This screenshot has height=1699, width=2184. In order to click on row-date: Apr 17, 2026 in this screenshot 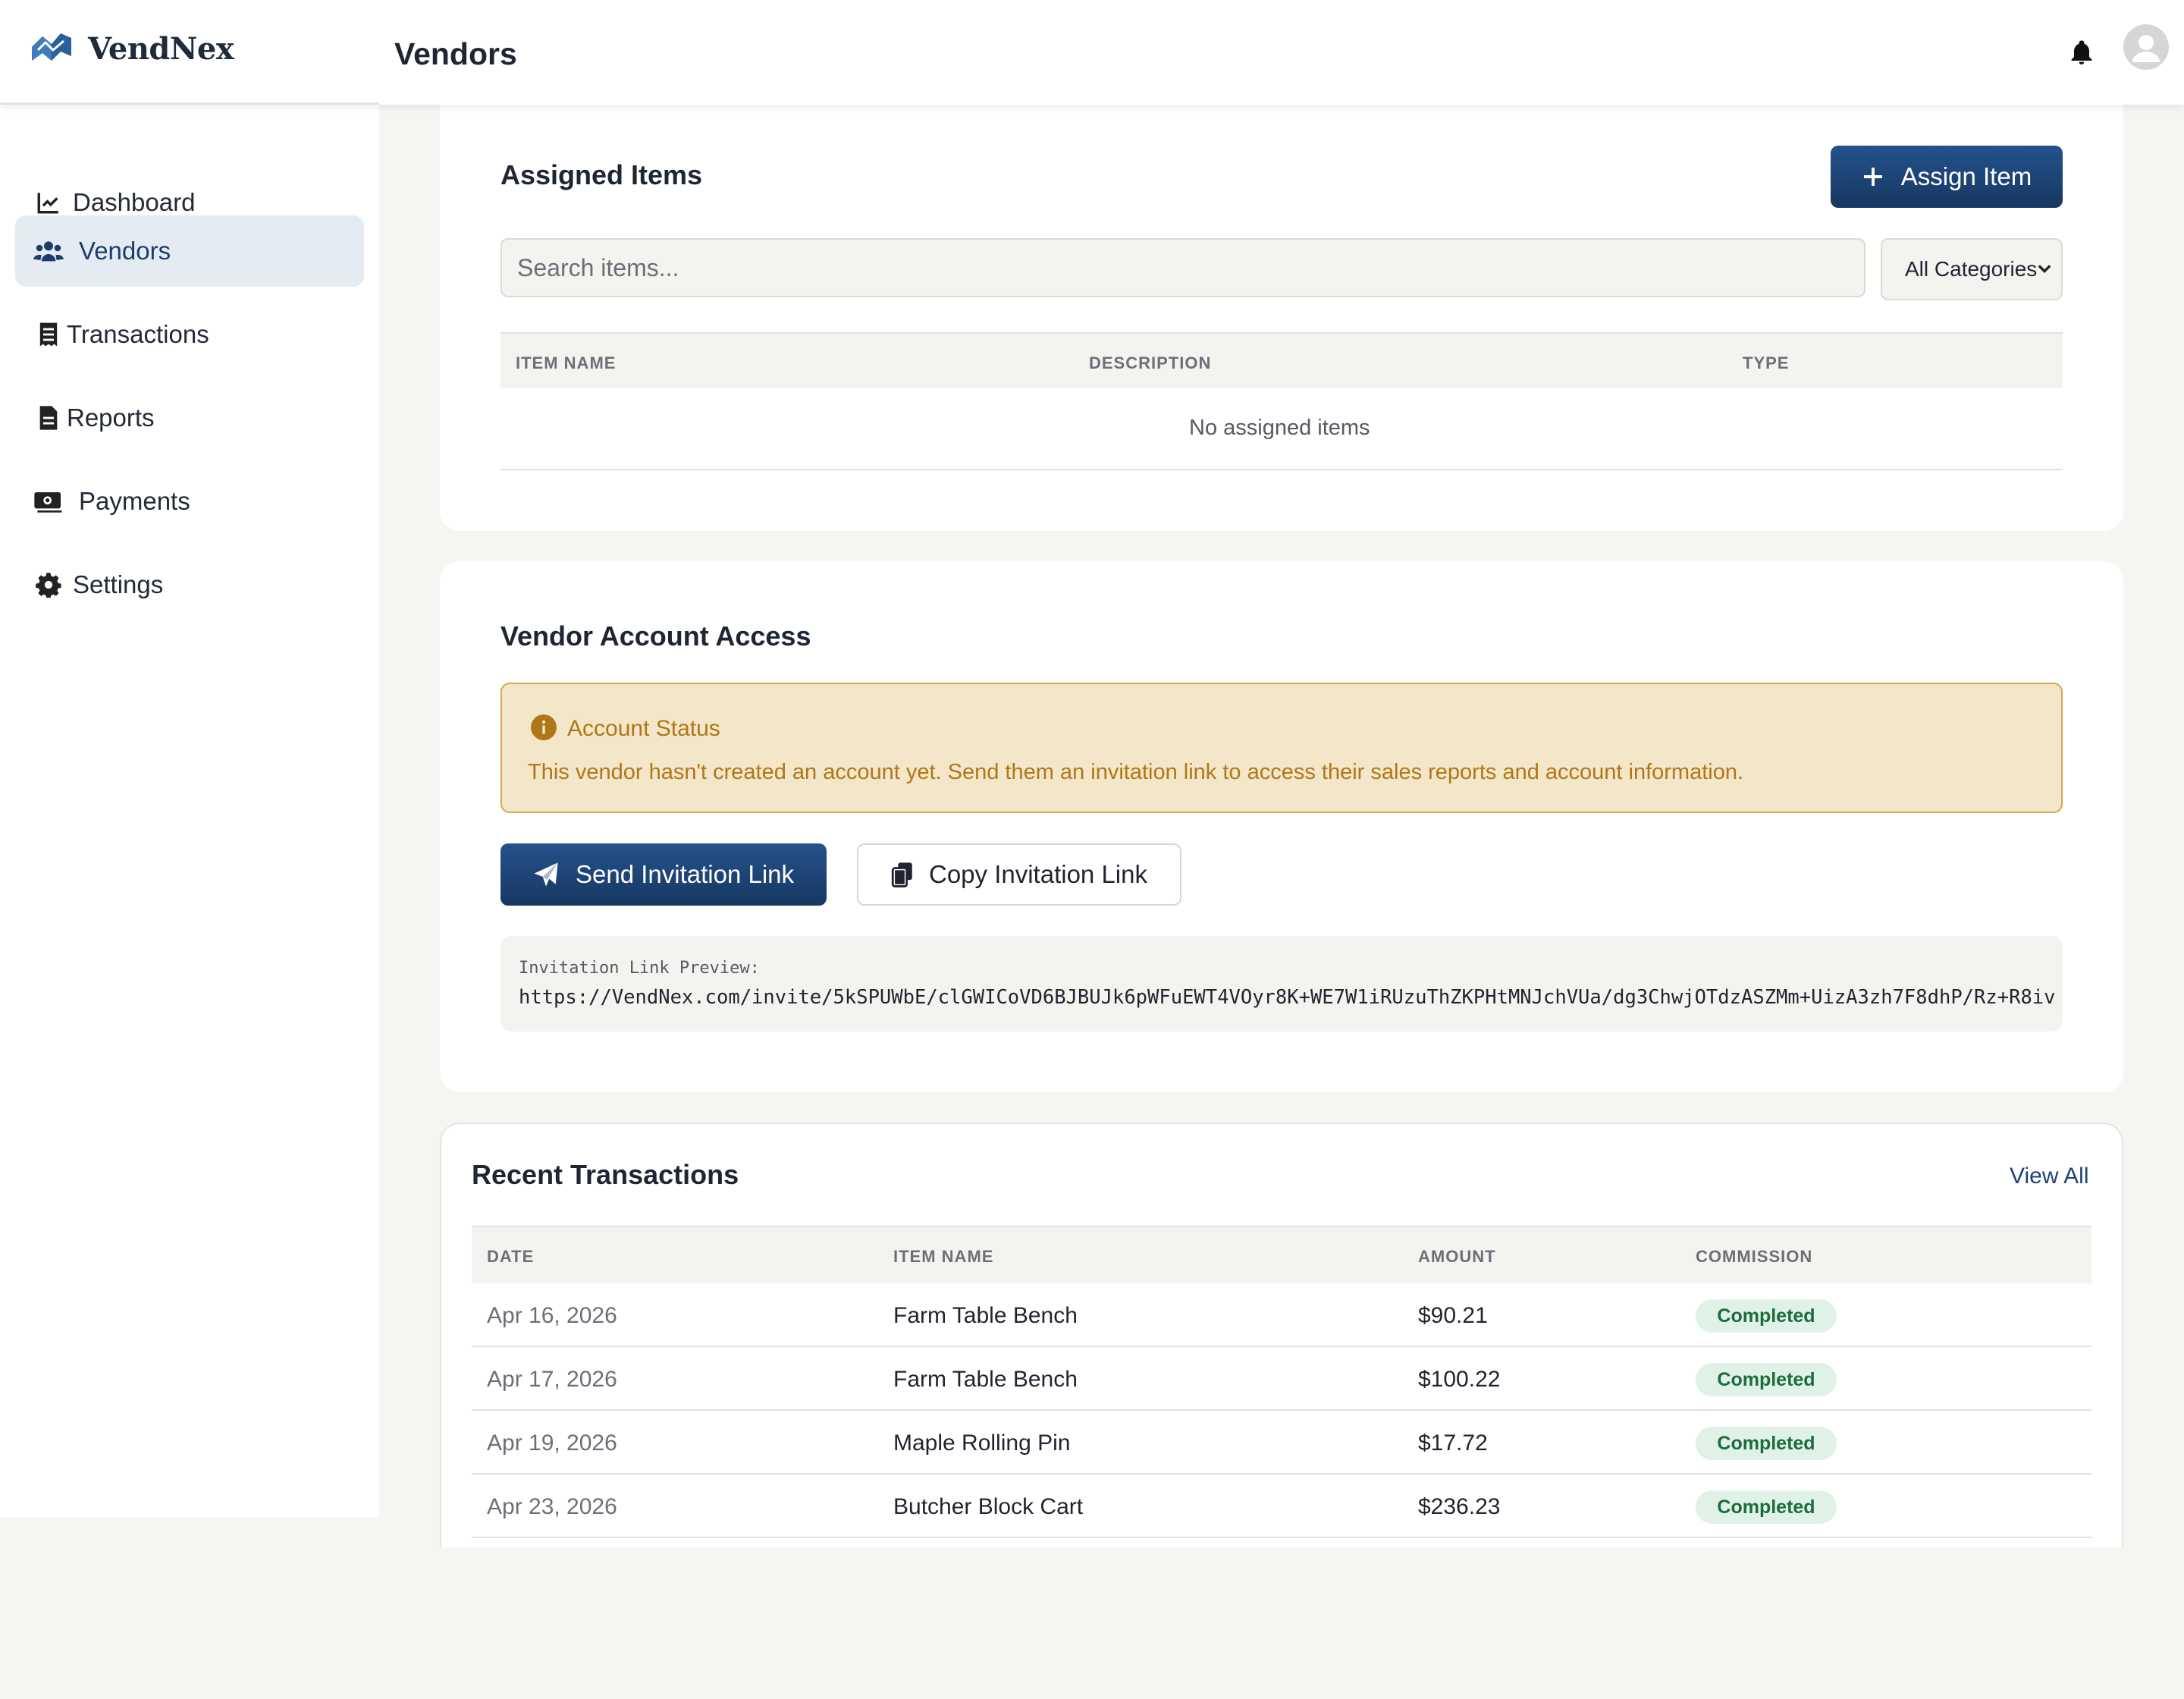, I will do `click(552, 1380)`.